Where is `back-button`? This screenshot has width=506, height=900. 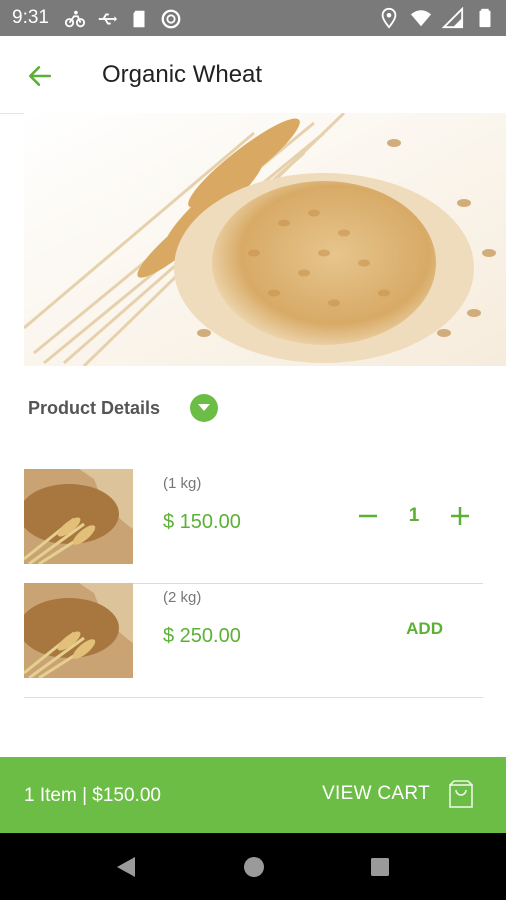
back-button is located at coordinates (40, 76).